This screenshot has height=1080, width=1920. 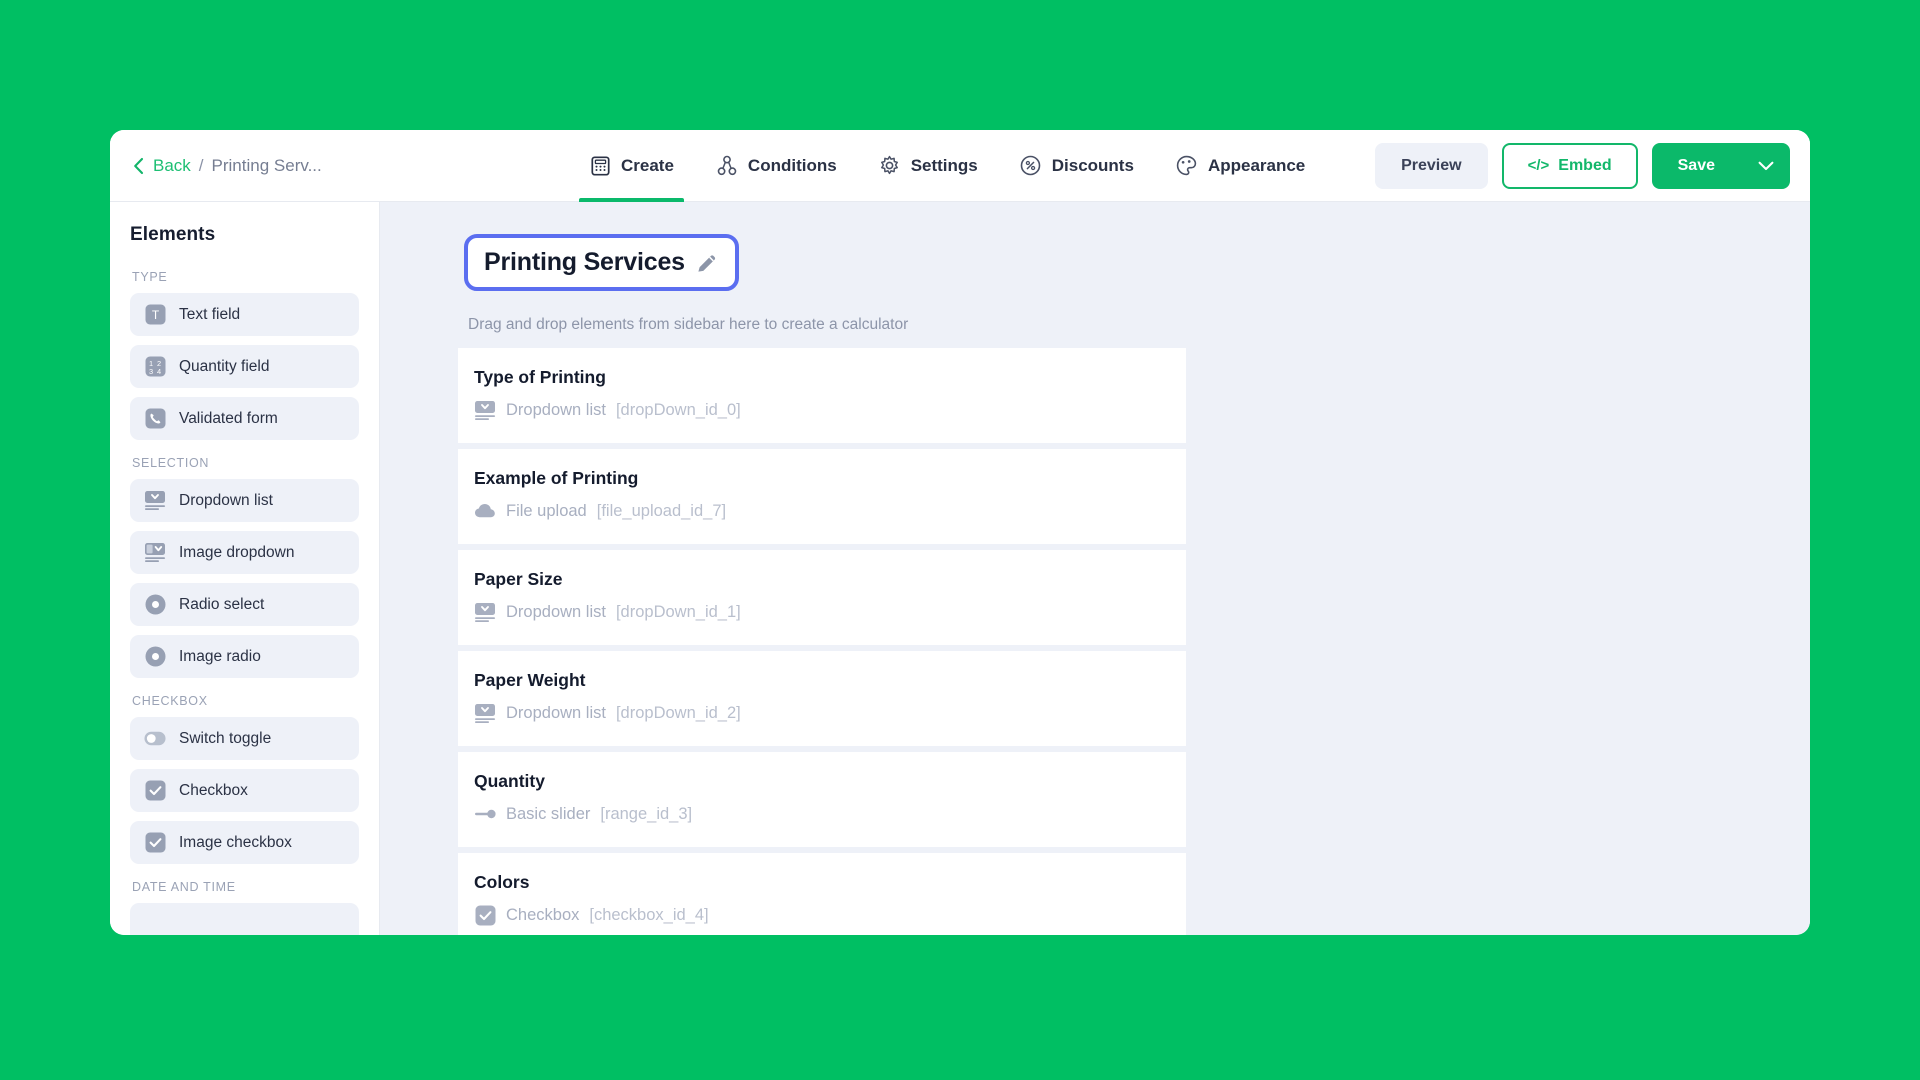 I want to click on tab-discounts: Discounts, so click(x=1077, y=165).